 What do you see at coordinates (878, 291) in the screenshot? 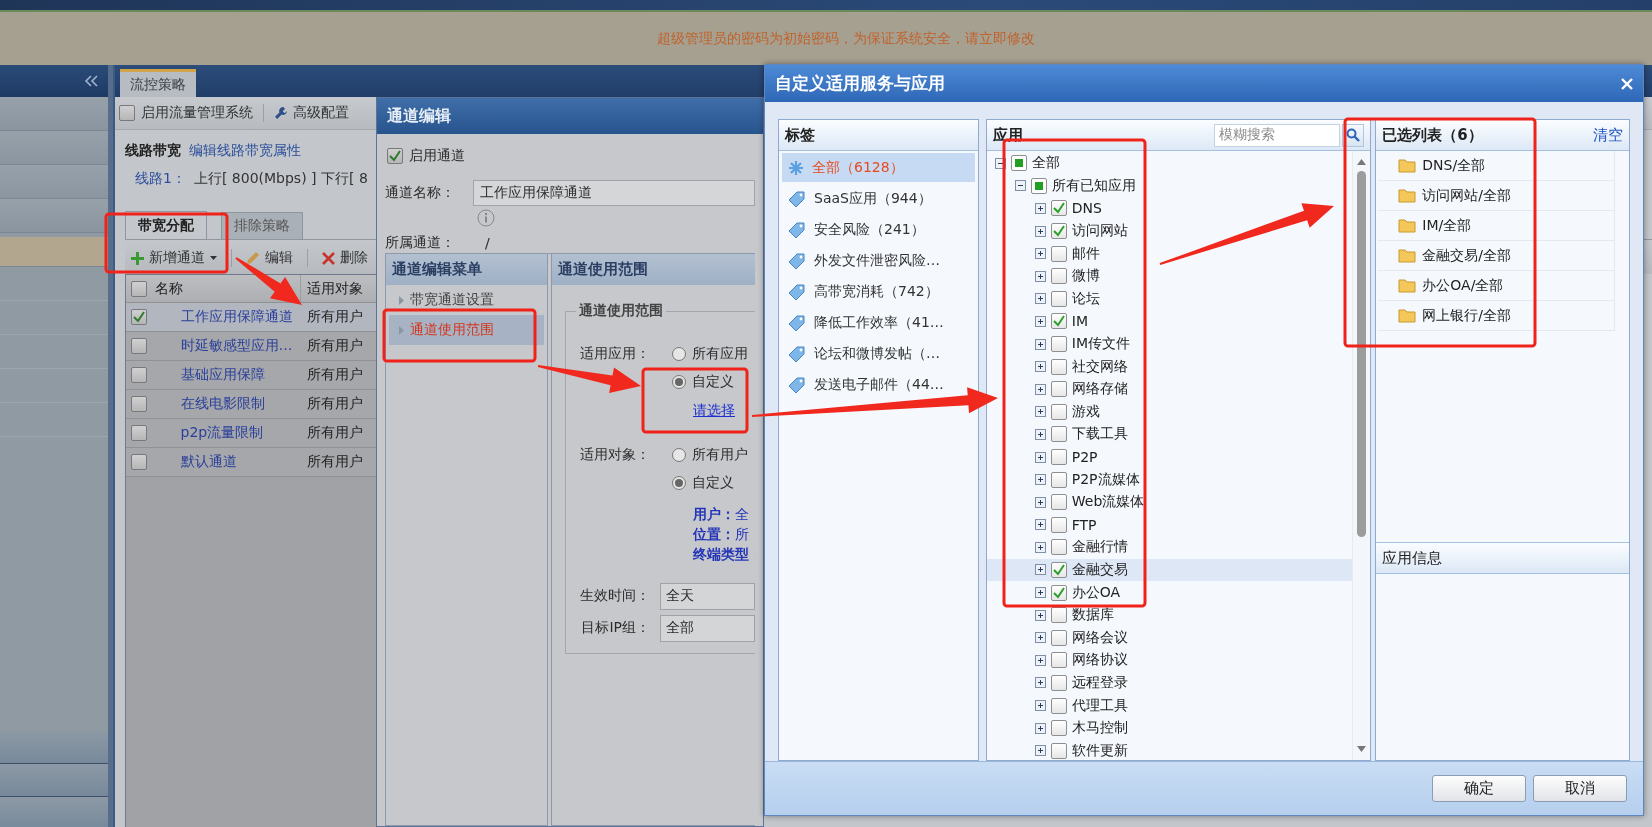
I see `tag-item: 高带宽消耗（742）` at bounding box center [878, 291].